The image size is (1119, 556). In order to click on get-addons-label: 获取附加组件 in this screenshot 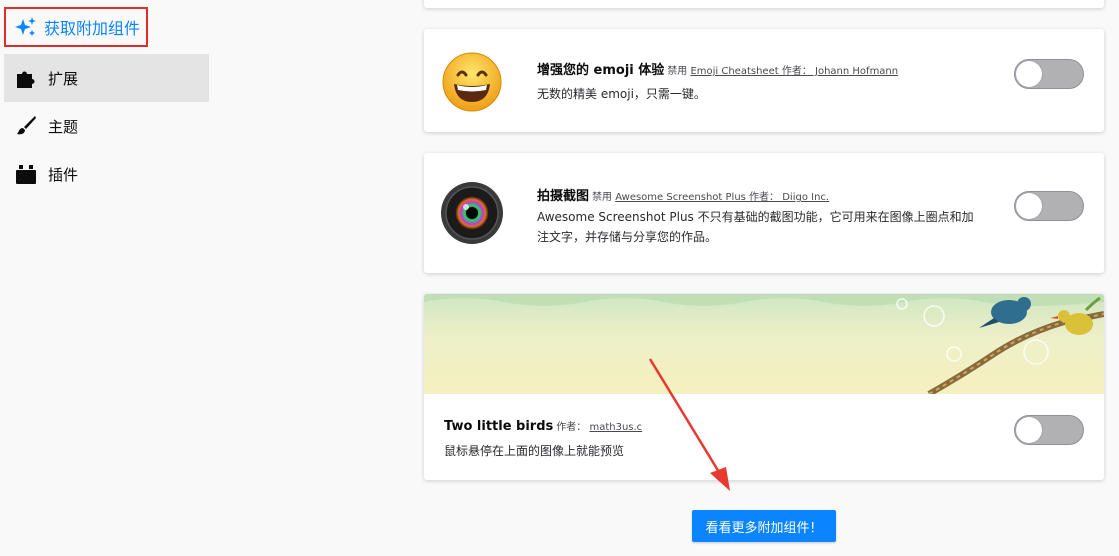, I will do `click(92, 28)`.